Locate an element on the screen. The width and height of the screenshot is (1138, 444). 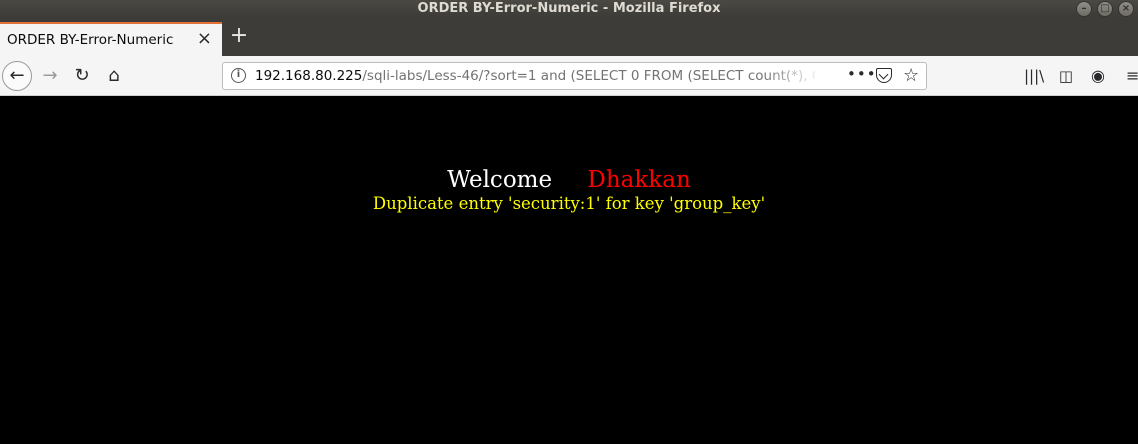
reload-icon: ↻ is located at coordinates (82, 76).